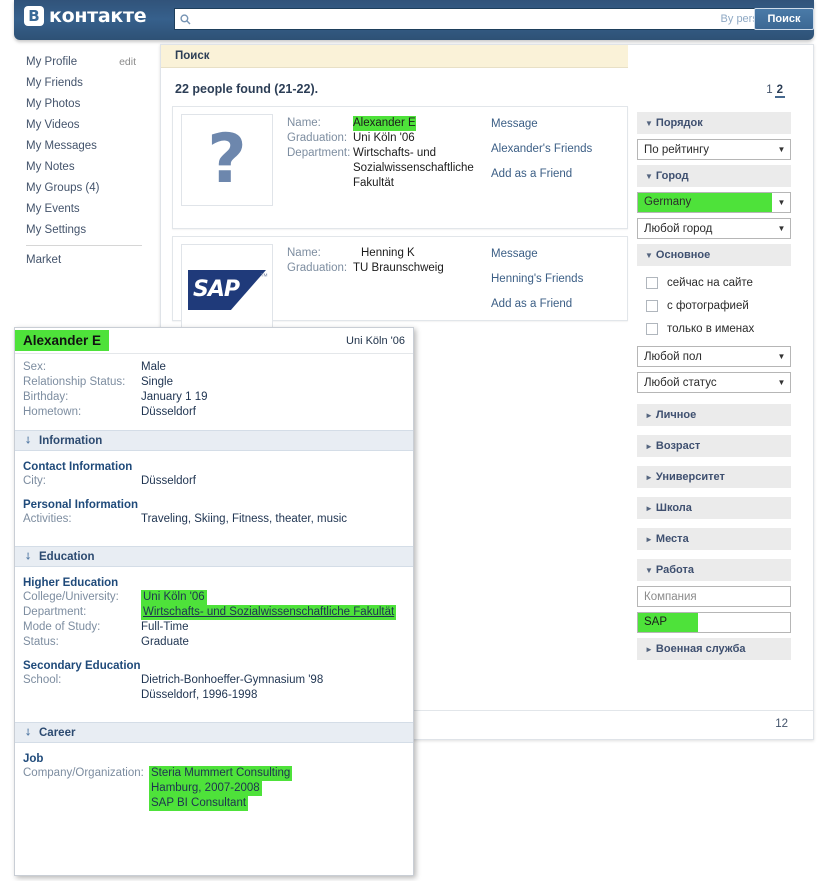 The image size is (827, 881). I want to click on search-field: By person ▼, so click(484, 19).